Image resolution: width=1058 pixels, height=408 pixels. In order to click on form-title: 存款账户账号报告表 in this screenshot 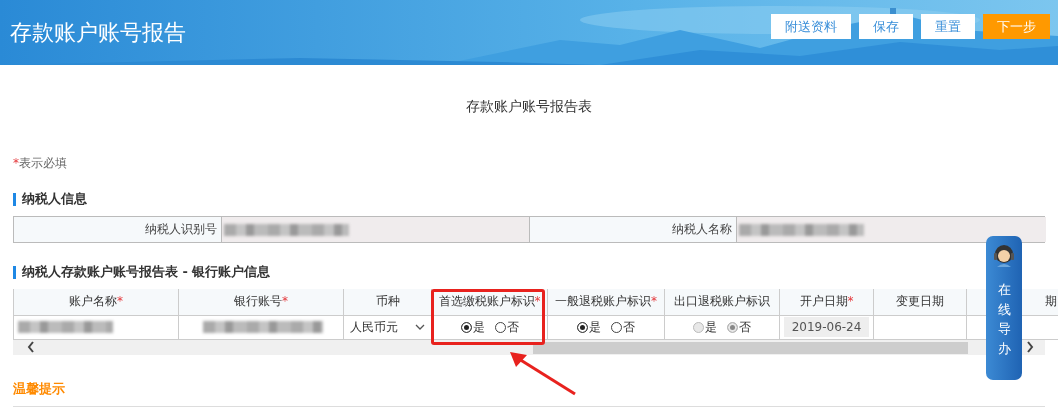, I will do `click(529, 106)`.